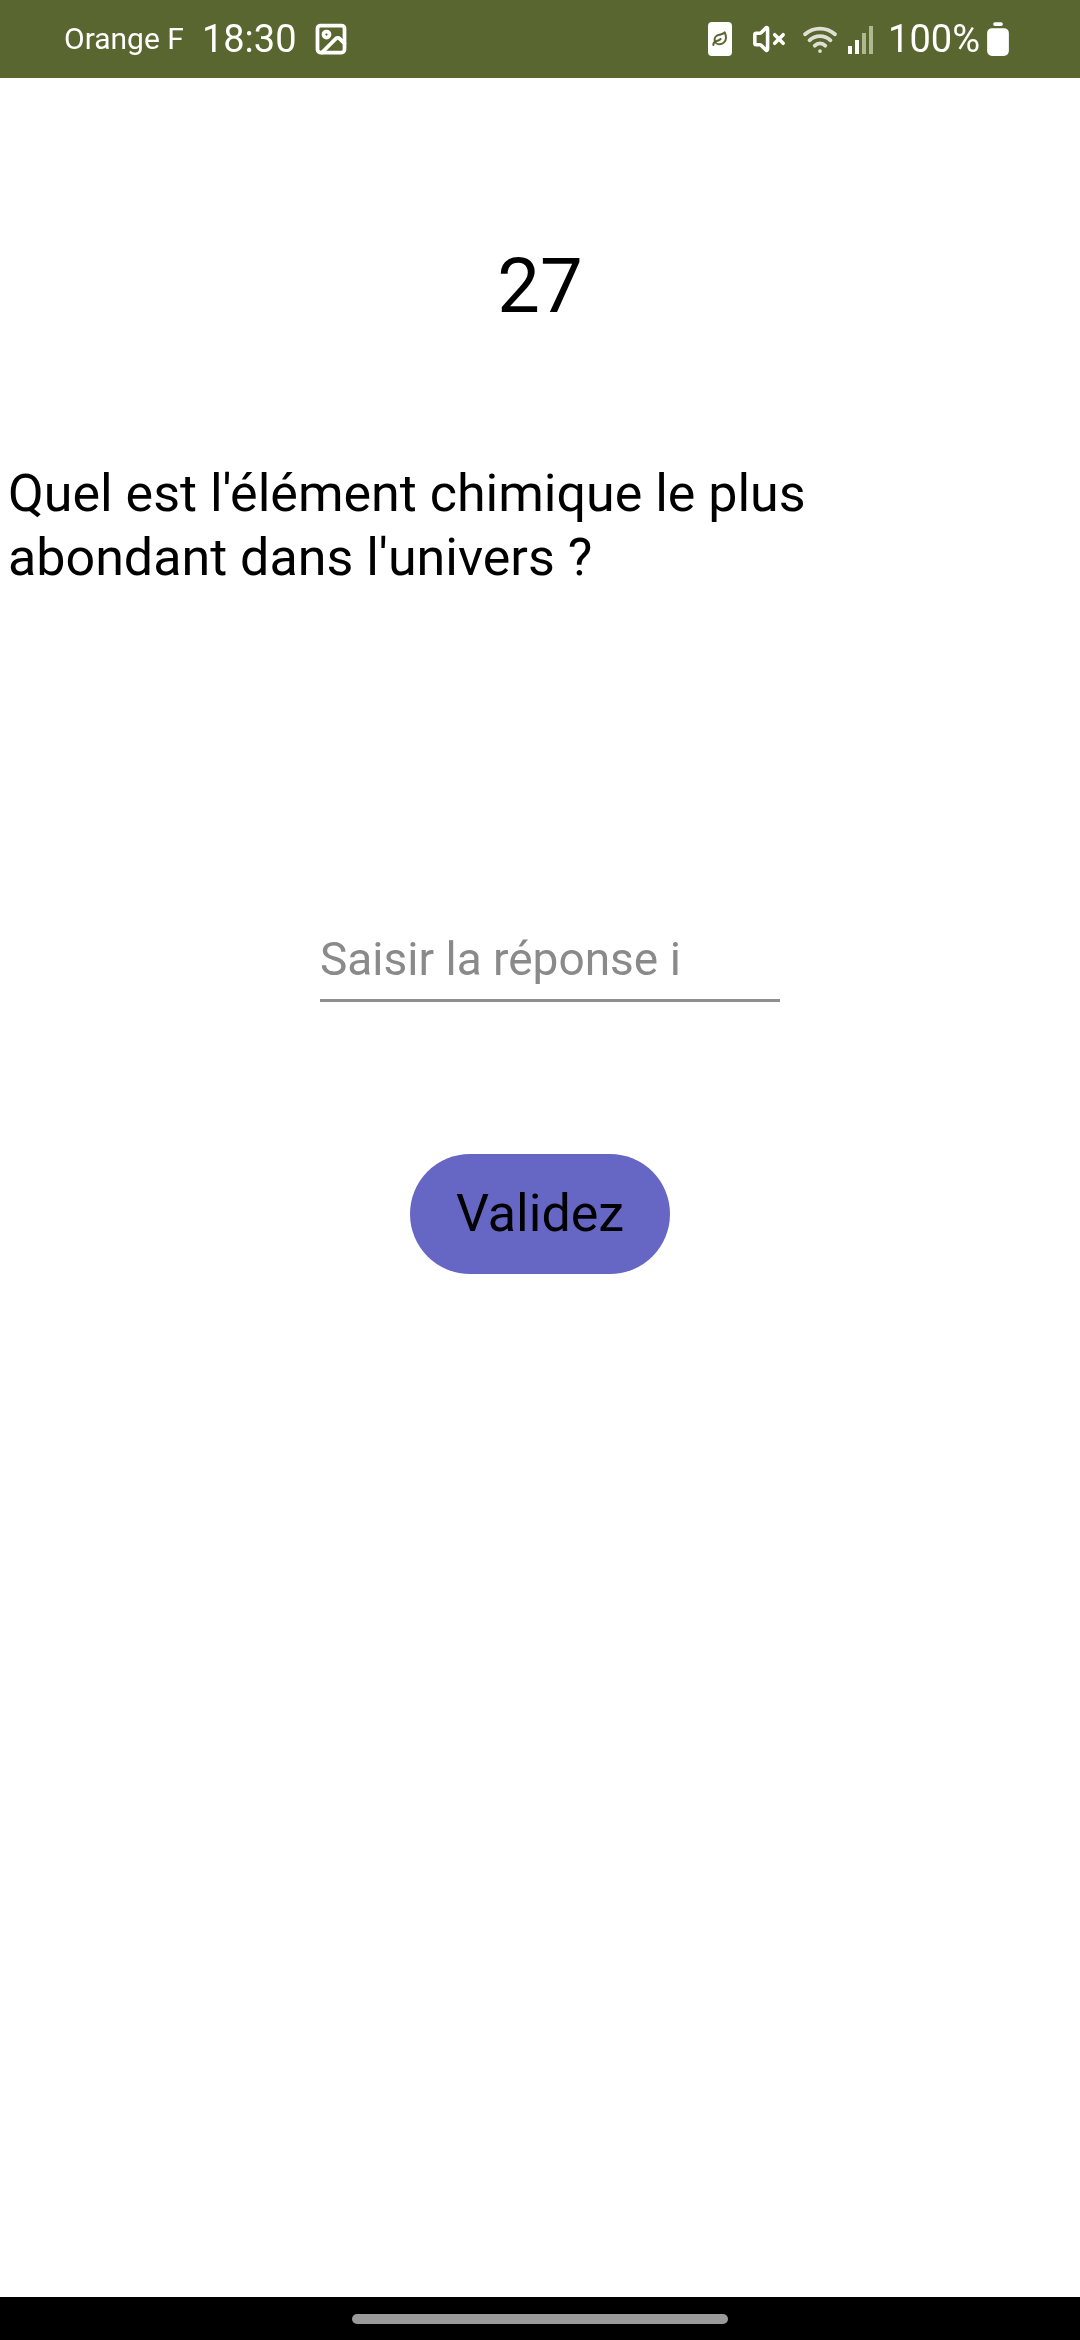 This screenshot has height=2340, width=1080. What do you see at coordinates (124, 39) in the screenshot?
I see `carrier-name: Orange F` at bounding box center [124, 39].